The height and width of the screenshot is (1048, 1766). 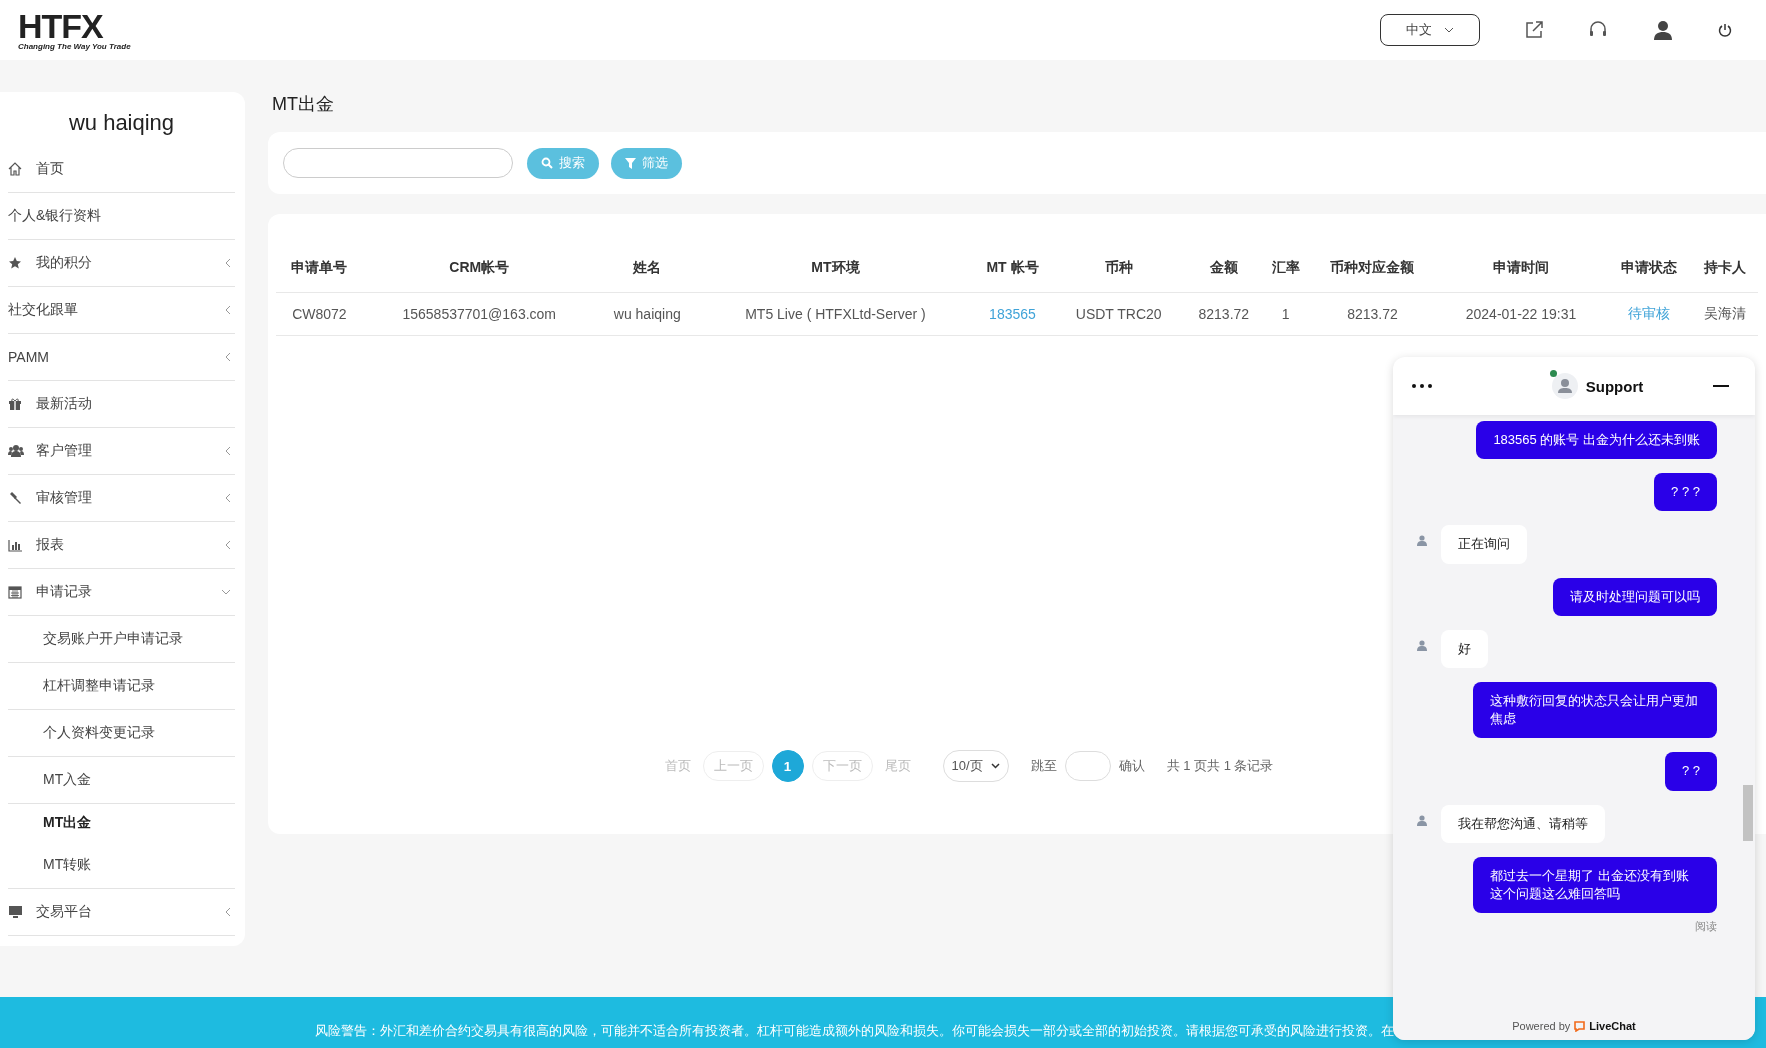 What do you see at coordinates (121, 780) in the screenshot?
I see `sidebar-subitem: MT入金` at bounding box center [121, 780].